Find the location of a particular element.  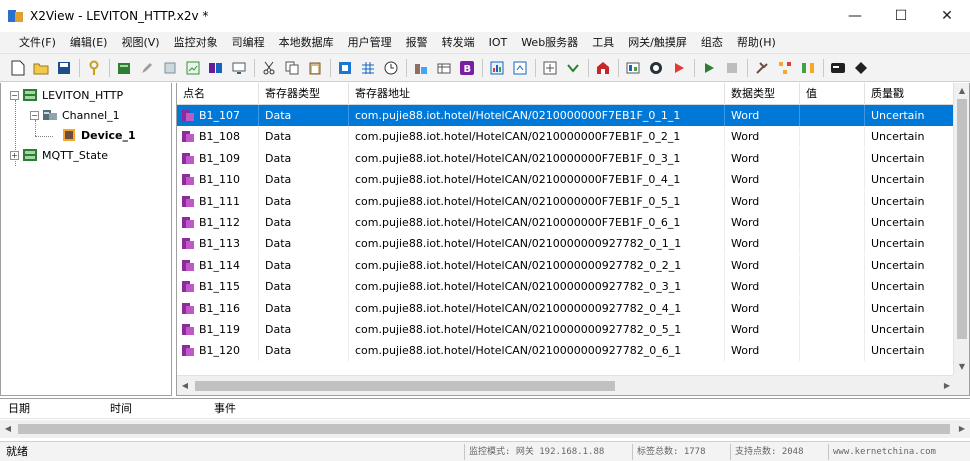

column-header-quality: 质量戳 is located at coordinates (910, 94).